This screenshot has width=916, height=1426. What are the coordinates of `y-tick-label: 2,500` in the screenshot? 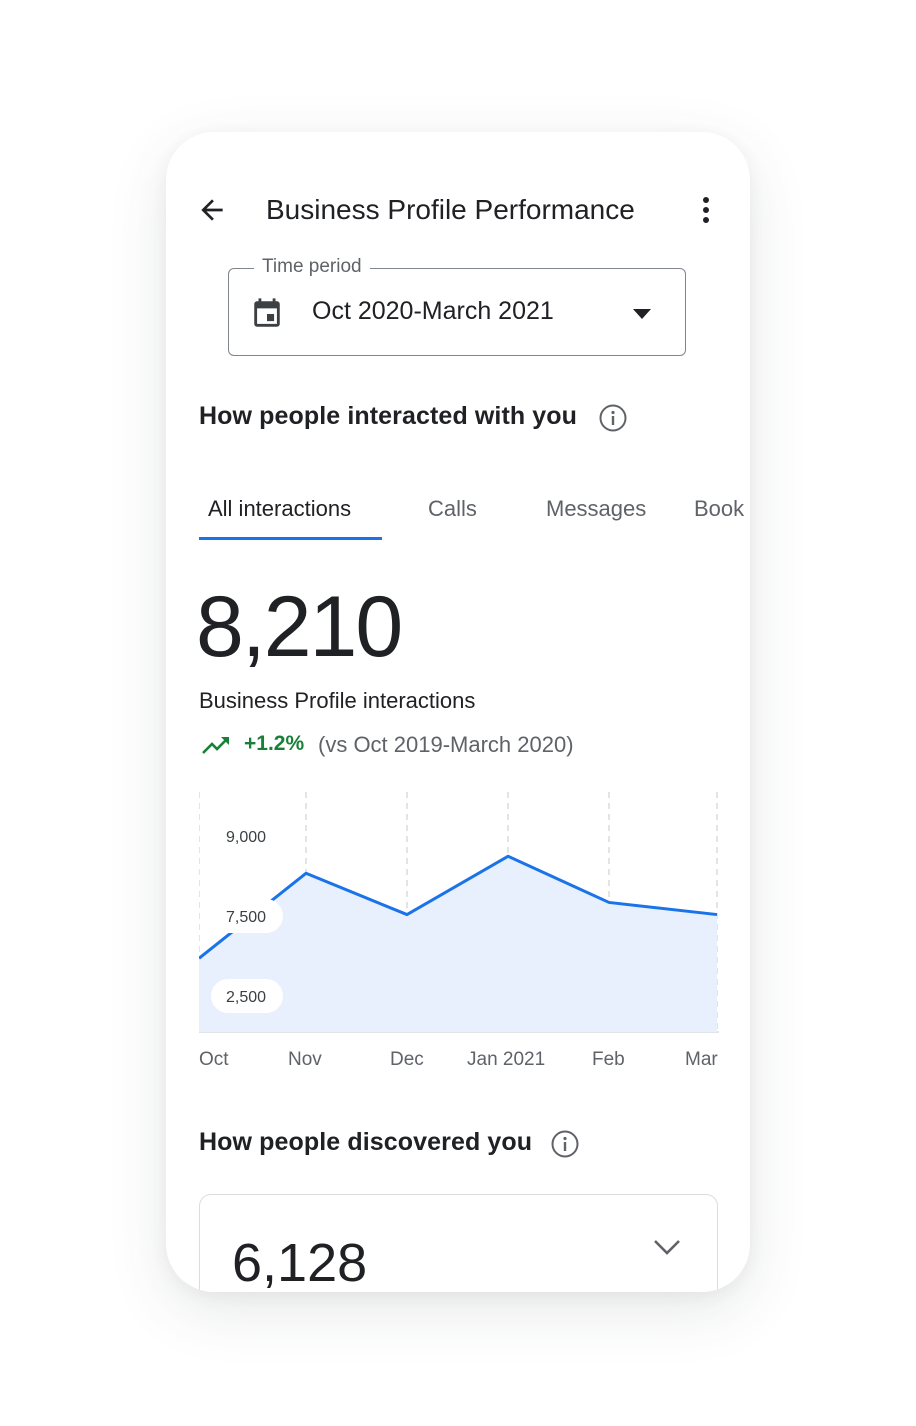 It's located at (246, 997).